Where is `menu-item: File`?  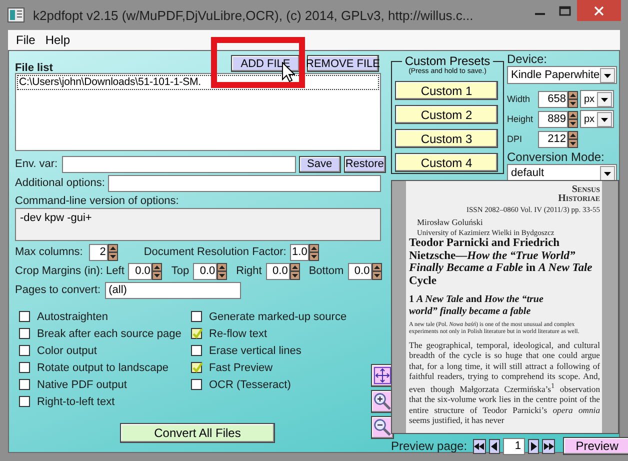
menu-item: File is located at coordinates (25, 40).